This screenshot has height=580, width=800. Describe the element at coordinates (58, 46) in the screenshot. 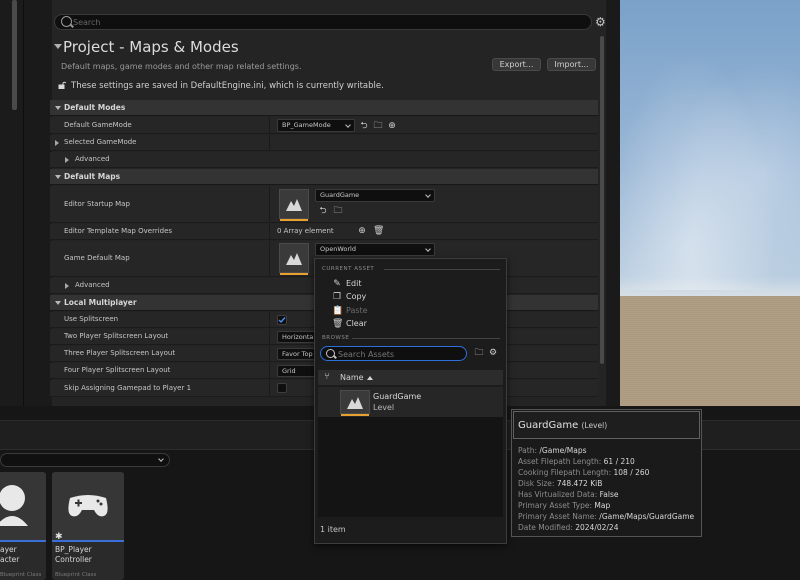

I see `collapse-triangle-icon` at that location.